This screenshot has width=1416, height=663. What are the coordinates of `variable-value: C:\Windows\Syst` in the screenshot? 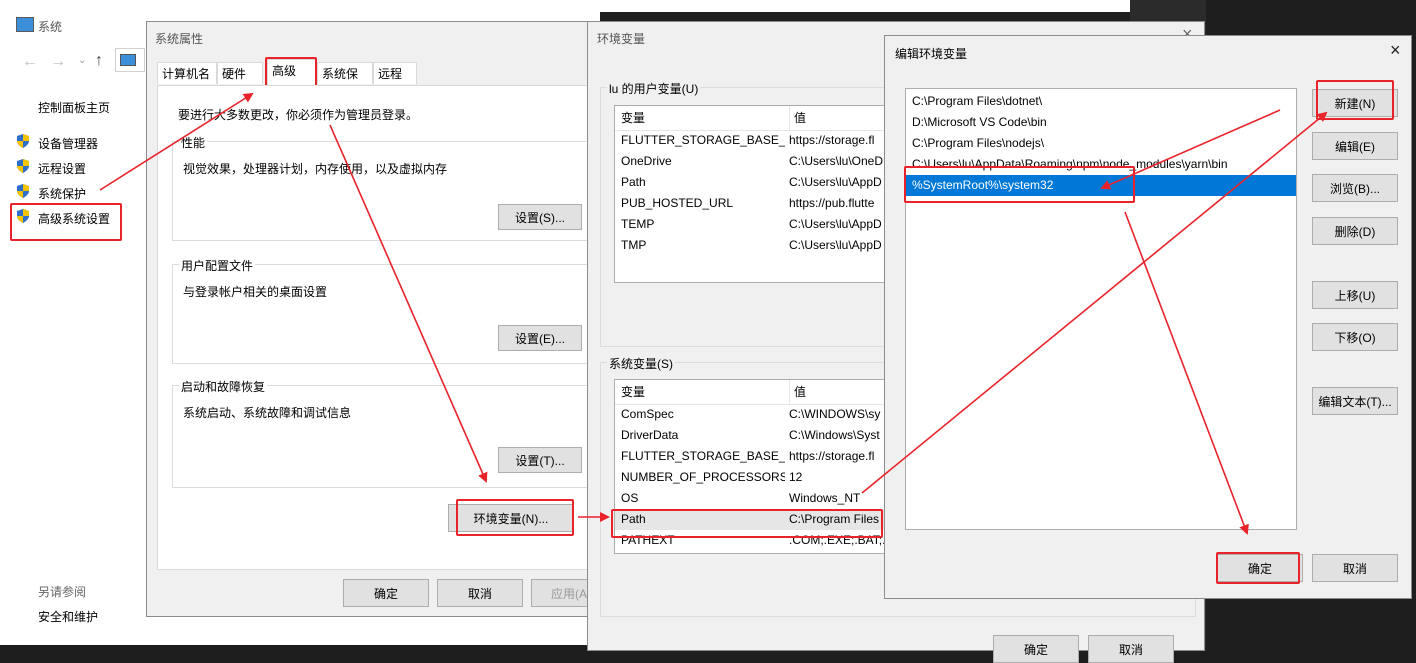 It's located at (834, 435).